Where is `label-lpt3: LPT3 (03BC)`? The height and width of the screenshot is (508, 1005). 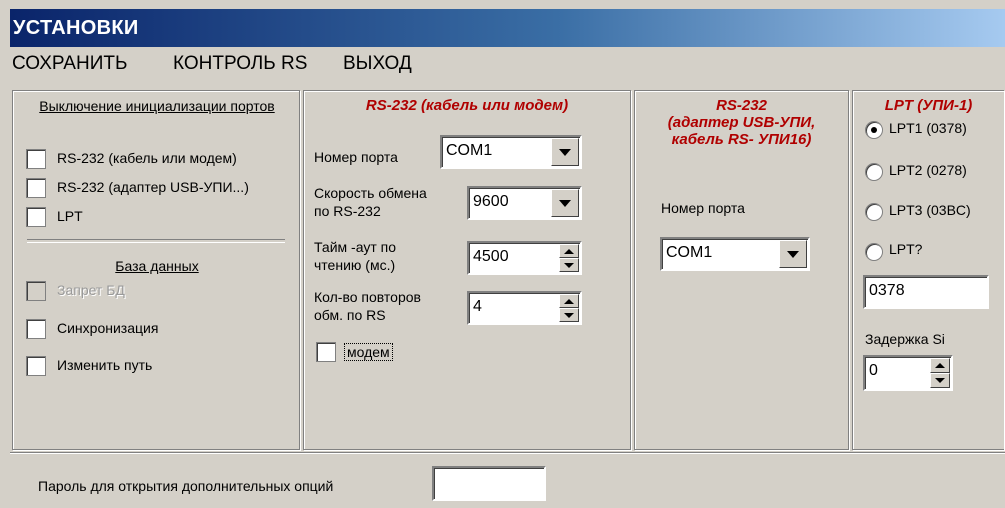
label-lpt3: LPT3 (03BC) is located at coordinates (930, 210).